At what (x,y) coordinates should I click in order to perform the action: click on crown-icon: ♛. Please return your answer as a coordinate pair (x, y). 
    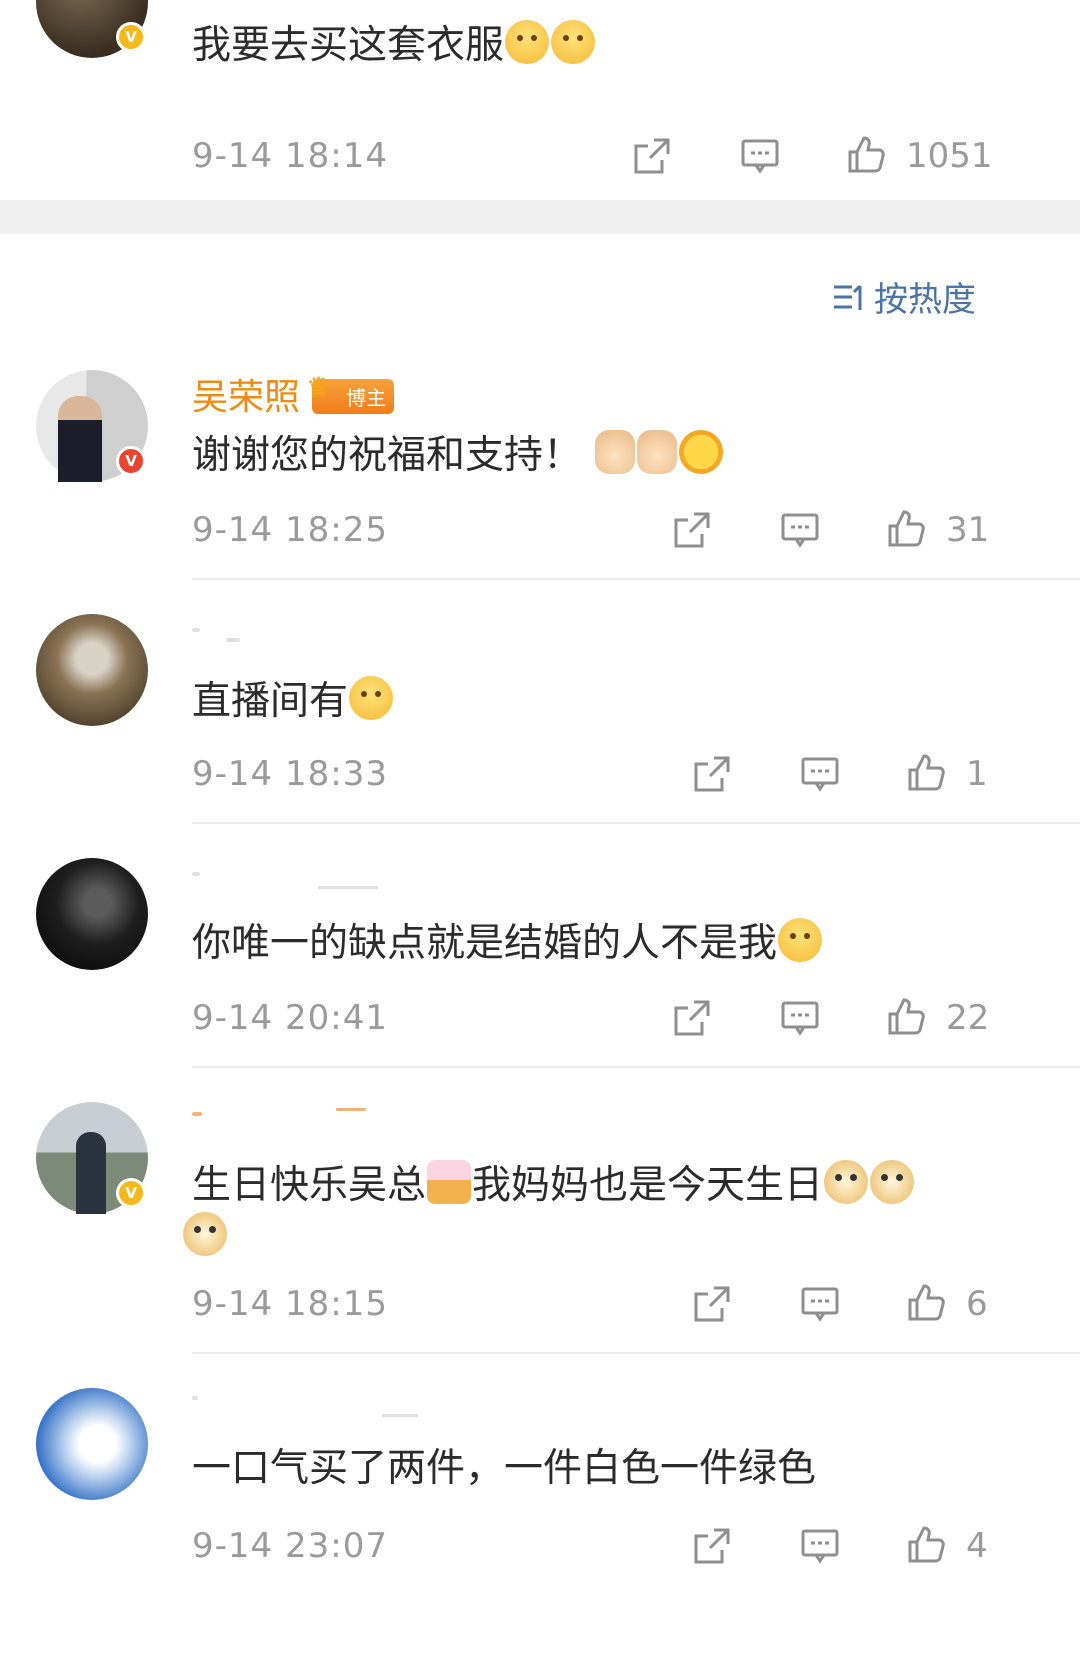
    Looking at the image, I should click on (319, 387).